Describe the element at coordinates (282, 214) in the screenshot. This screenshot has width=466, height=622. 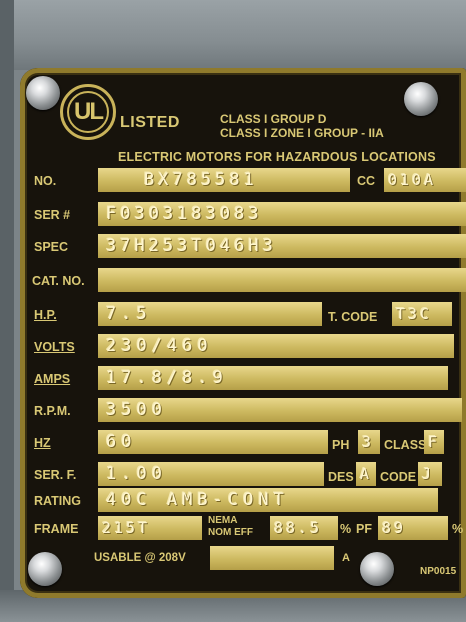
I see `ser-value: F0303183083` at that location.